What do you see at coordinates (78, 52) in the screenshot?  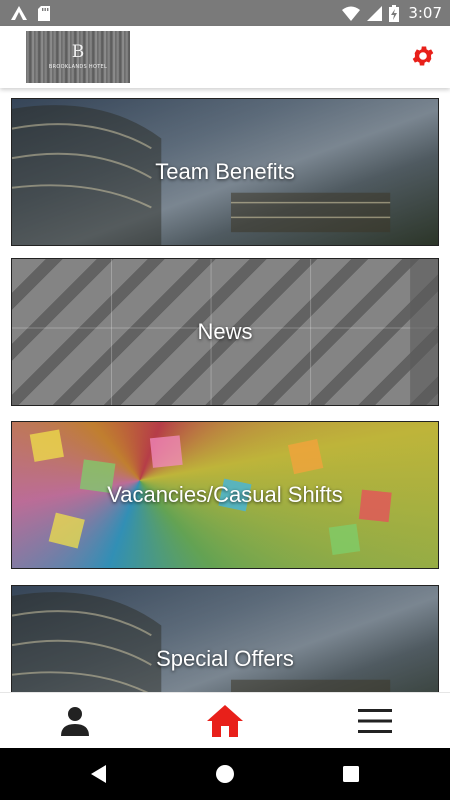 I see `logo-mark: B` at bounding box center [78, 52].